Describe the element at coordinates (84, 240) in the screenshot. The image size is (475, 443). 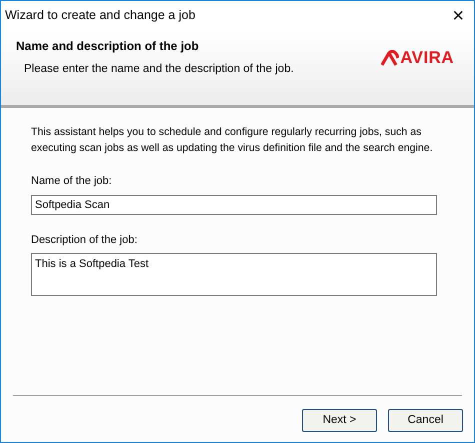
I see `field-label: Description of the job:` at that location.